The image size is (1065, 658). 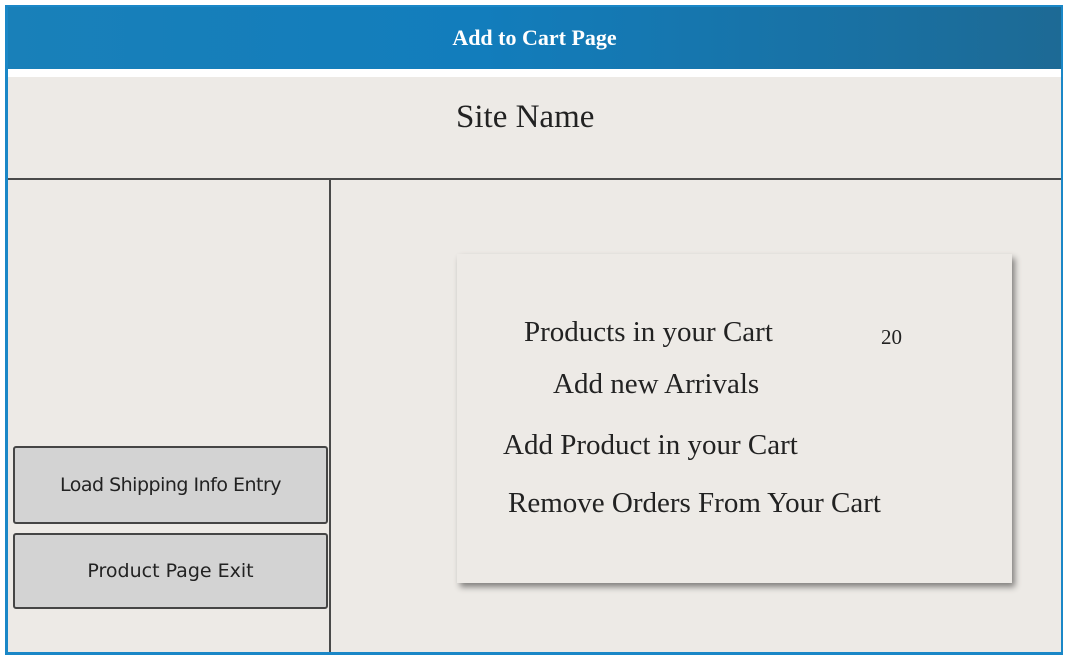 I want to click on products-in-cart-label: Products in your Cart, so click(x=648, y=332).